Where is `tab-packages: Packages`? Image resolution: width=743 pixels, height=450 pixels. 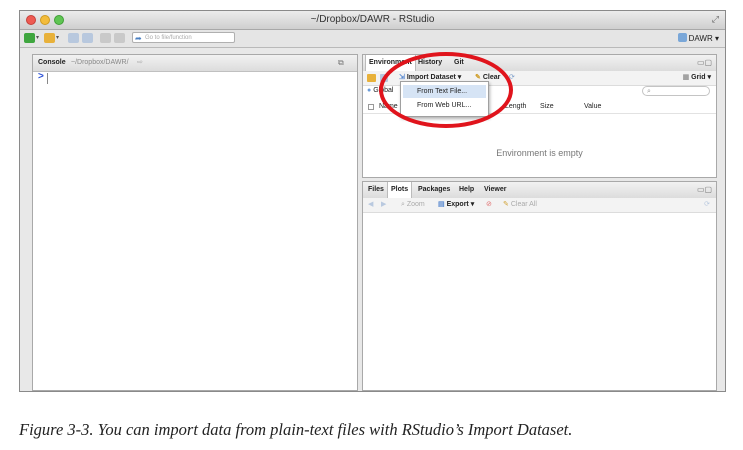
tab-packages: Packages is located at coordinates (434, 190).